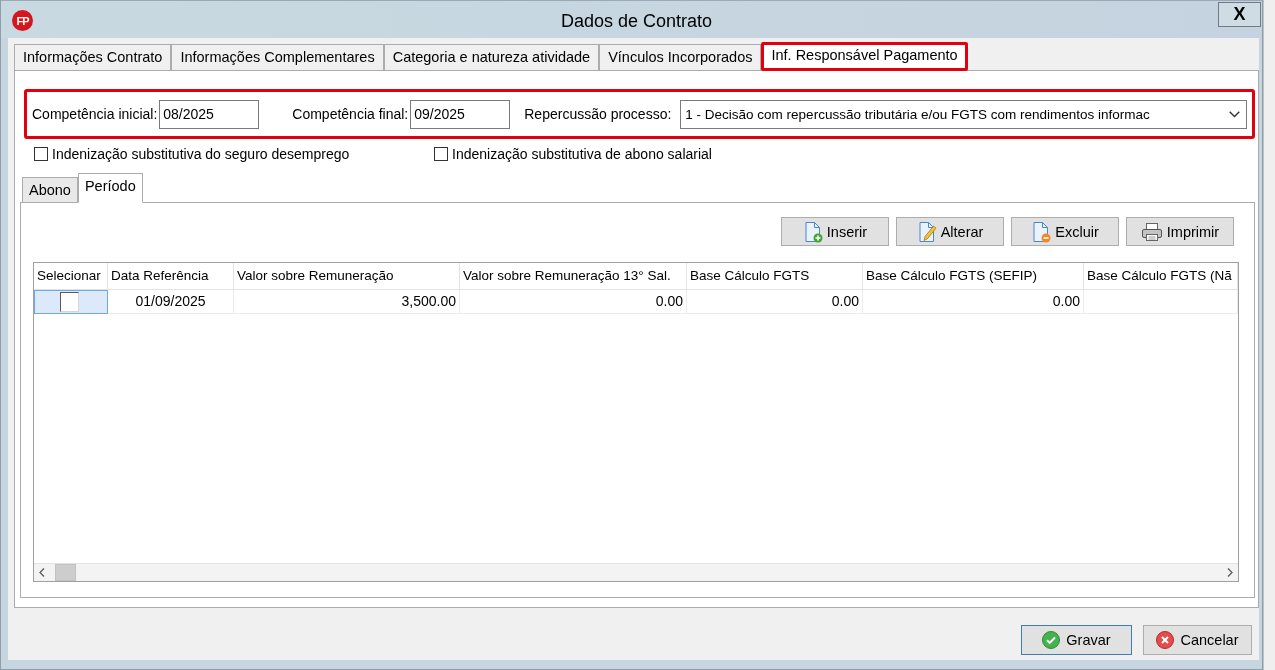 The height and width of the screenshot is (670, 1275). I want to click on tab: Informações Complementares, so click(277, 57).